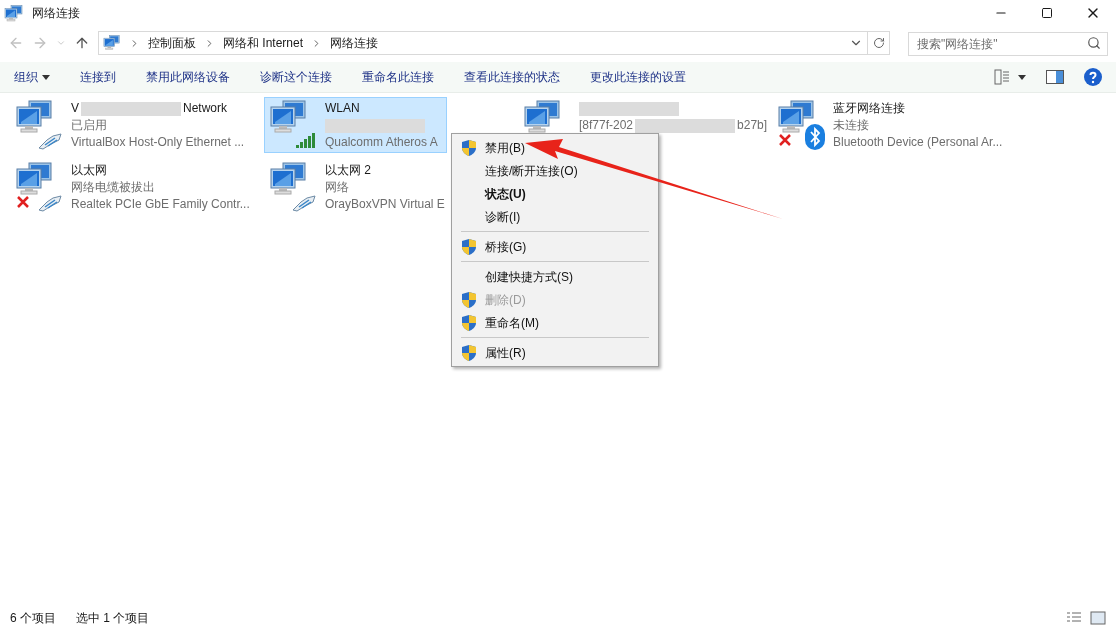 The image size is (1116, 630). I want to click on device-name: OrayBoxVPN Virtual E, so click(385, 204).